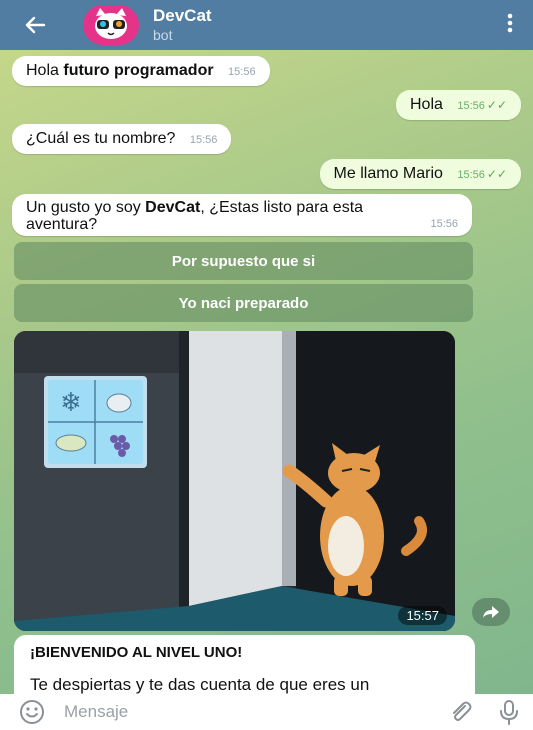  What do you see at coordinates (138, 70) in the screenshot?
I see `message-text-bold: futuro programador` at bounding box center [138, 70].